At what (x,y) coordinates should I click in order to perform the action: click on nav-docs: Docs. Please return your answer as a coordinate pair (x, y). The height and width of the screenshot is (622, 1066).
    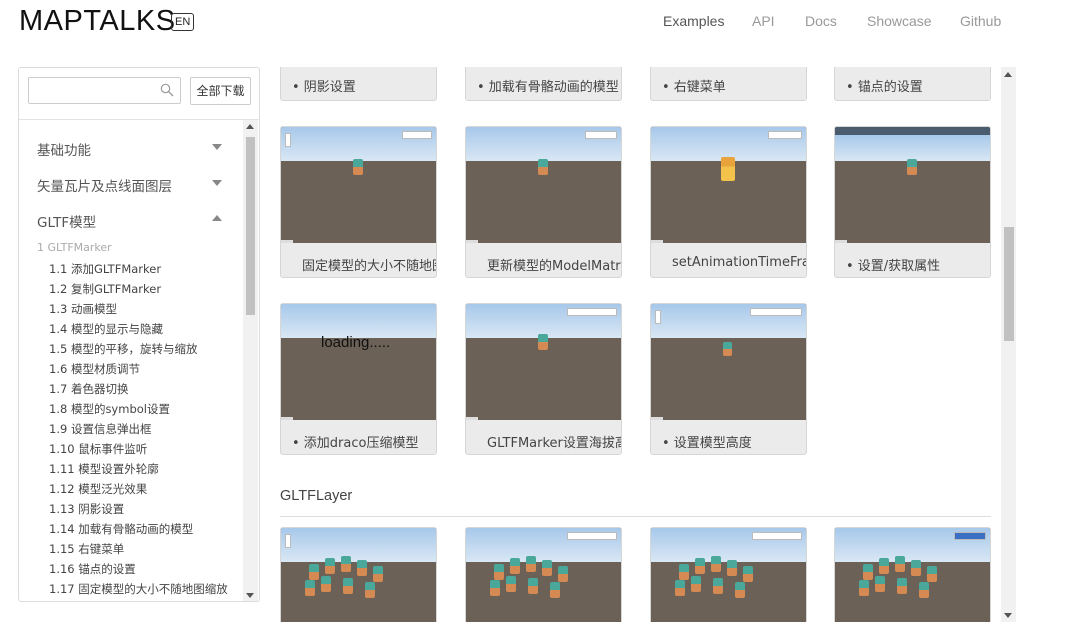
    Looking at the image, I should click on (821, 21).